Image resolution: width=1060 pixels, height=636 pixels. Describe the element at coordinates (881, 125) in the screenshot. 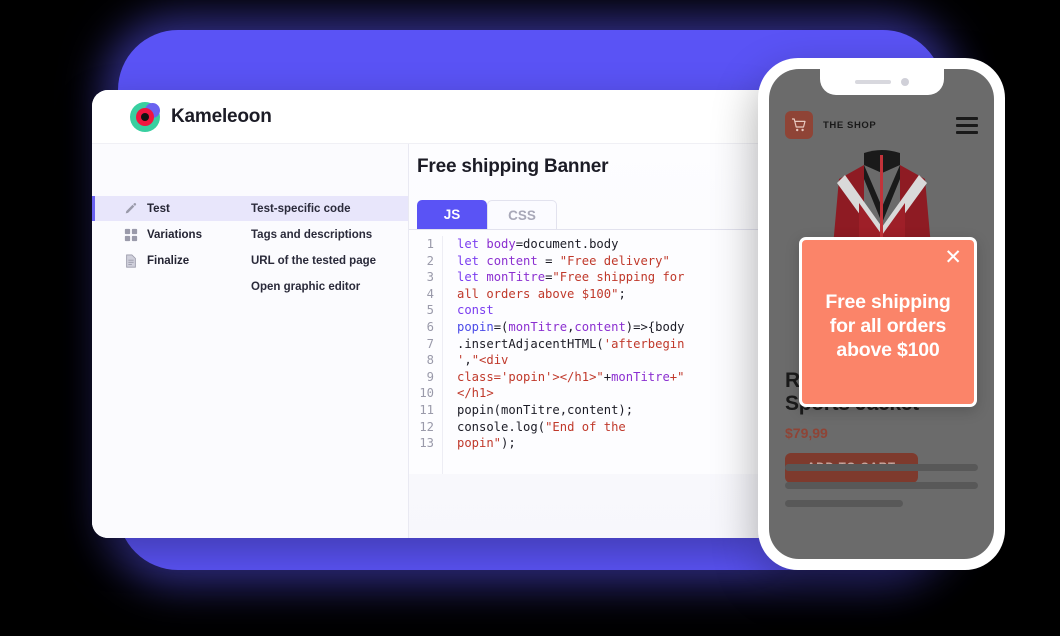

I see `shop-header-bar: THE SHOP` at that location.